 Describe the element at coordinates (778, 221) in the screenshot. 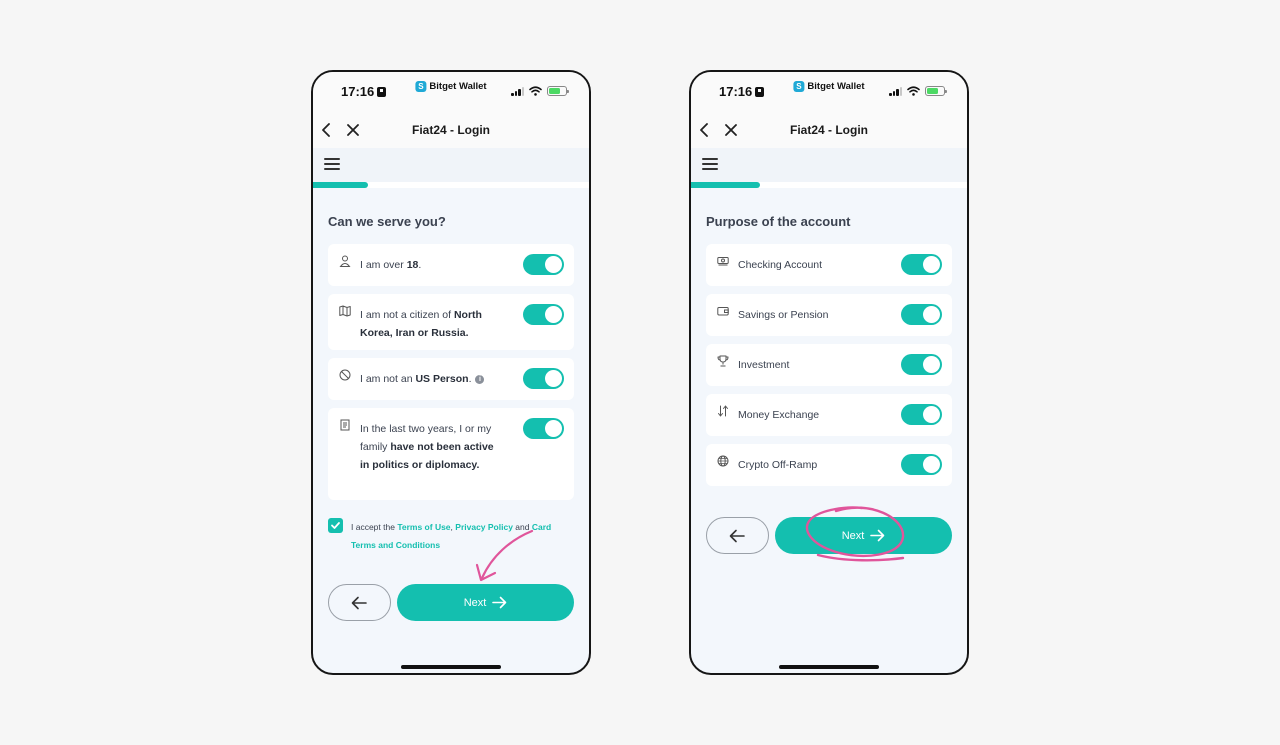

I see `section-heading: Purpose of the account` at that location.